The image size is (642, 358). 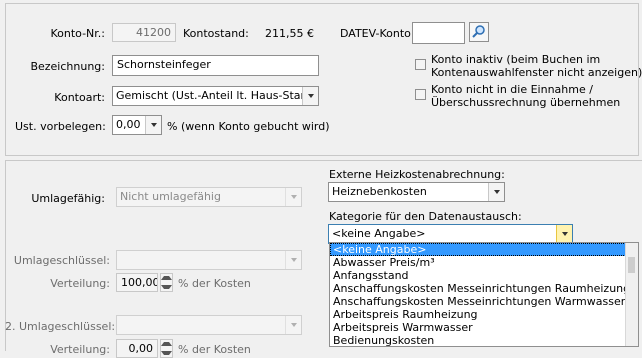 What do you see at coordinates (209, 260) in the screenshot?
I see `umlageschluessel-select` at bounding box center [209, 260].